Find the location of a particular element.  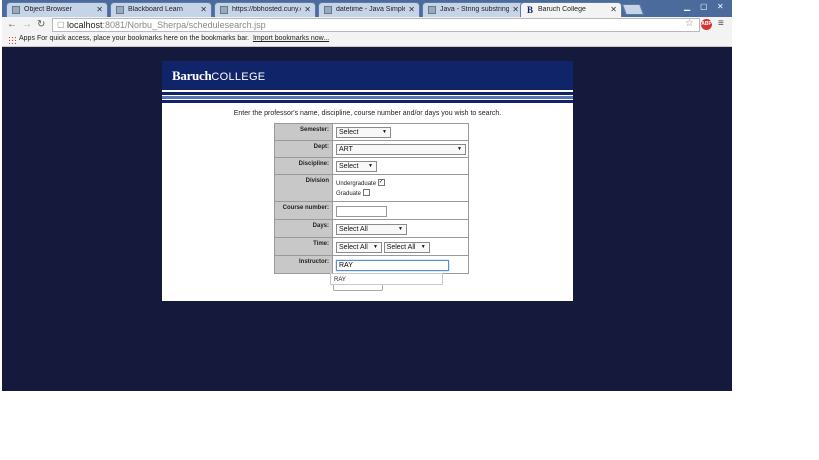

time-to-value: Select All is located at coordinates (401, 247).